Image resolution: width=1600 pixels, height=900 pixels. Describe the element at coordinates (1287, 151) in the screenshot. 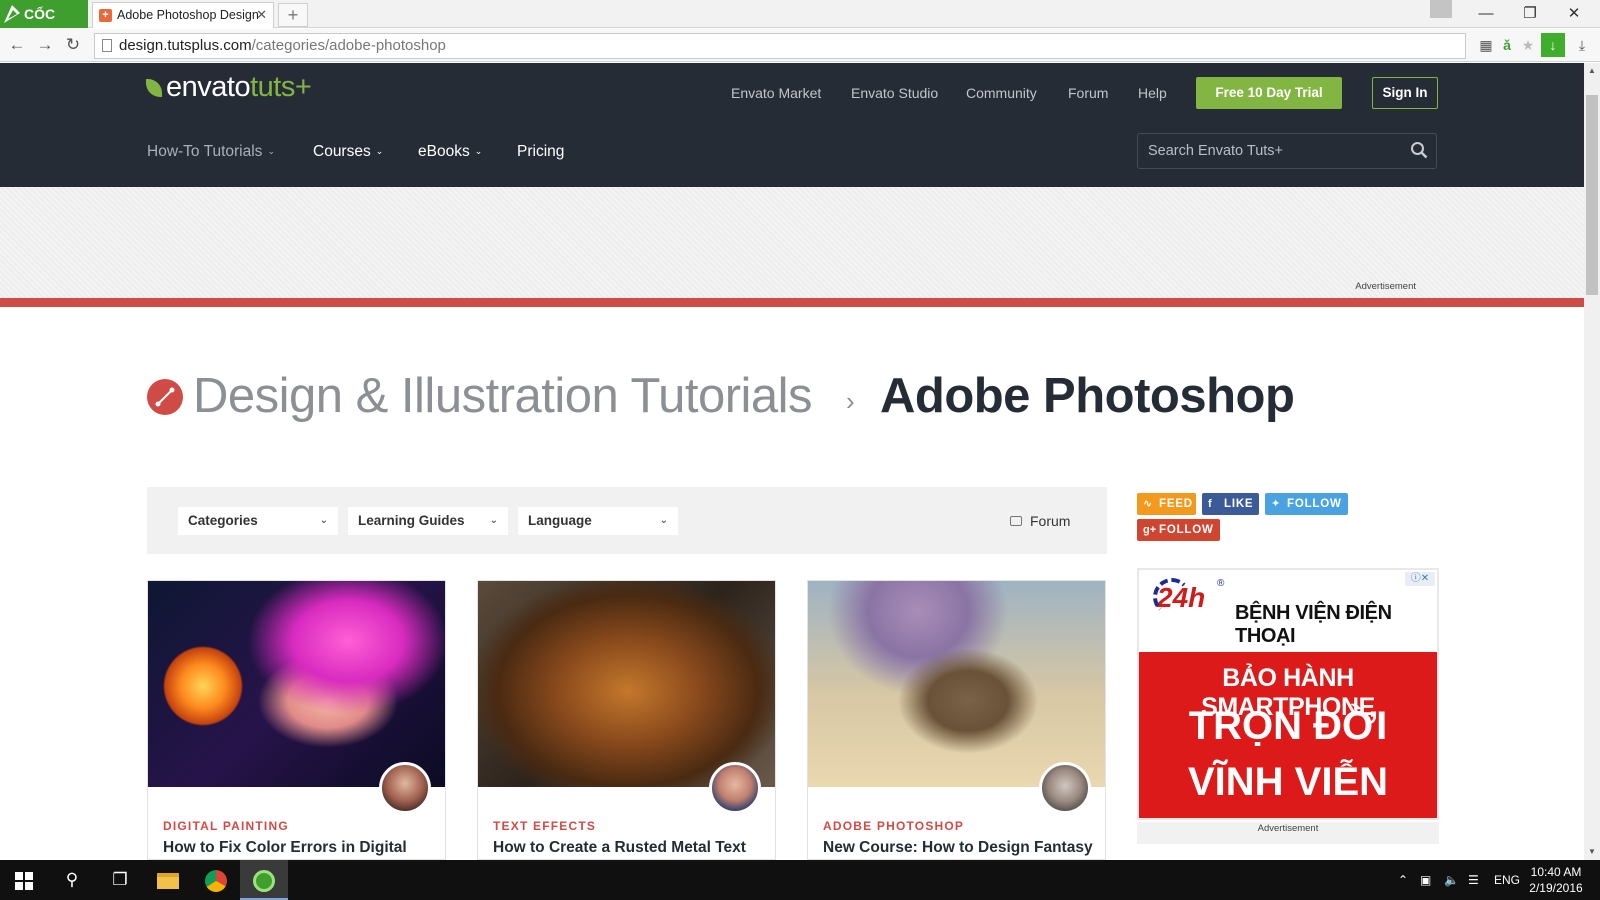

I see `search-input: Search Envato Tuts+` at that location.